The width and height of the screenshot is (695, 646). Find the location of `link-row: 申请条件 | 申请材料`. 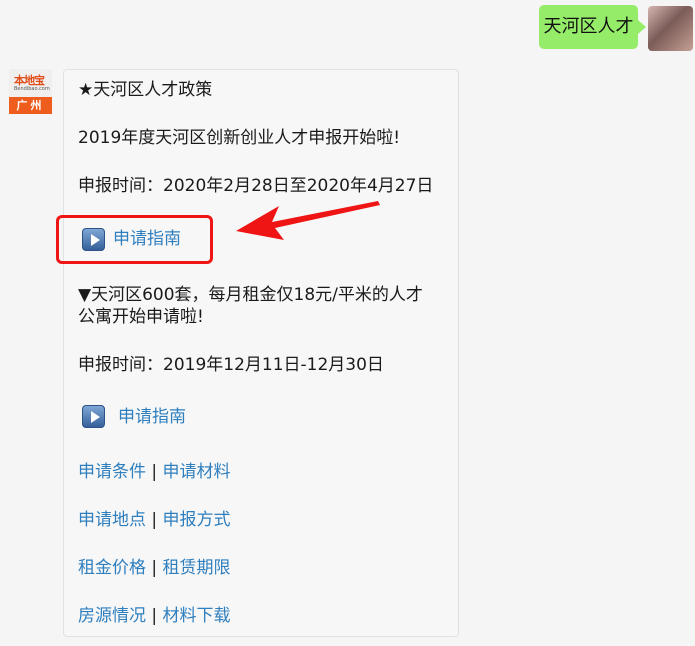

link-row: 申请条件 | 申请材料 is located at coordinates (154, 472).